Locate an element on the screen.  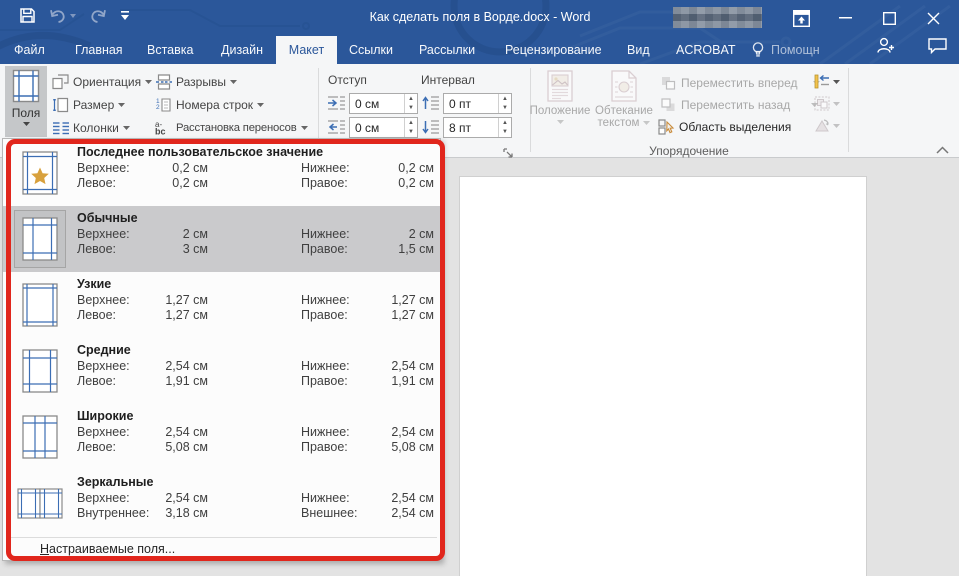
wrap-text-button: Обтекание текстом is located at coordinates (624, 99).